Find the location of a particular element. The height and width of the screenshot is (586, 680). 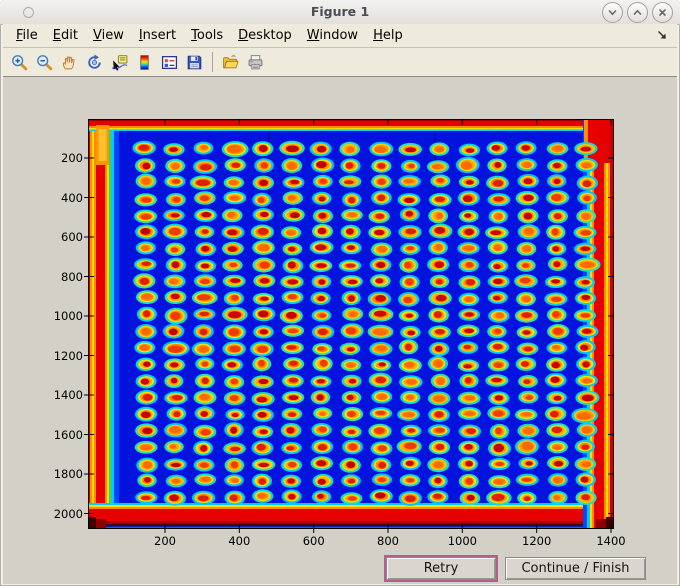

rotate-3d-icon is located at coordinates (94, 61).